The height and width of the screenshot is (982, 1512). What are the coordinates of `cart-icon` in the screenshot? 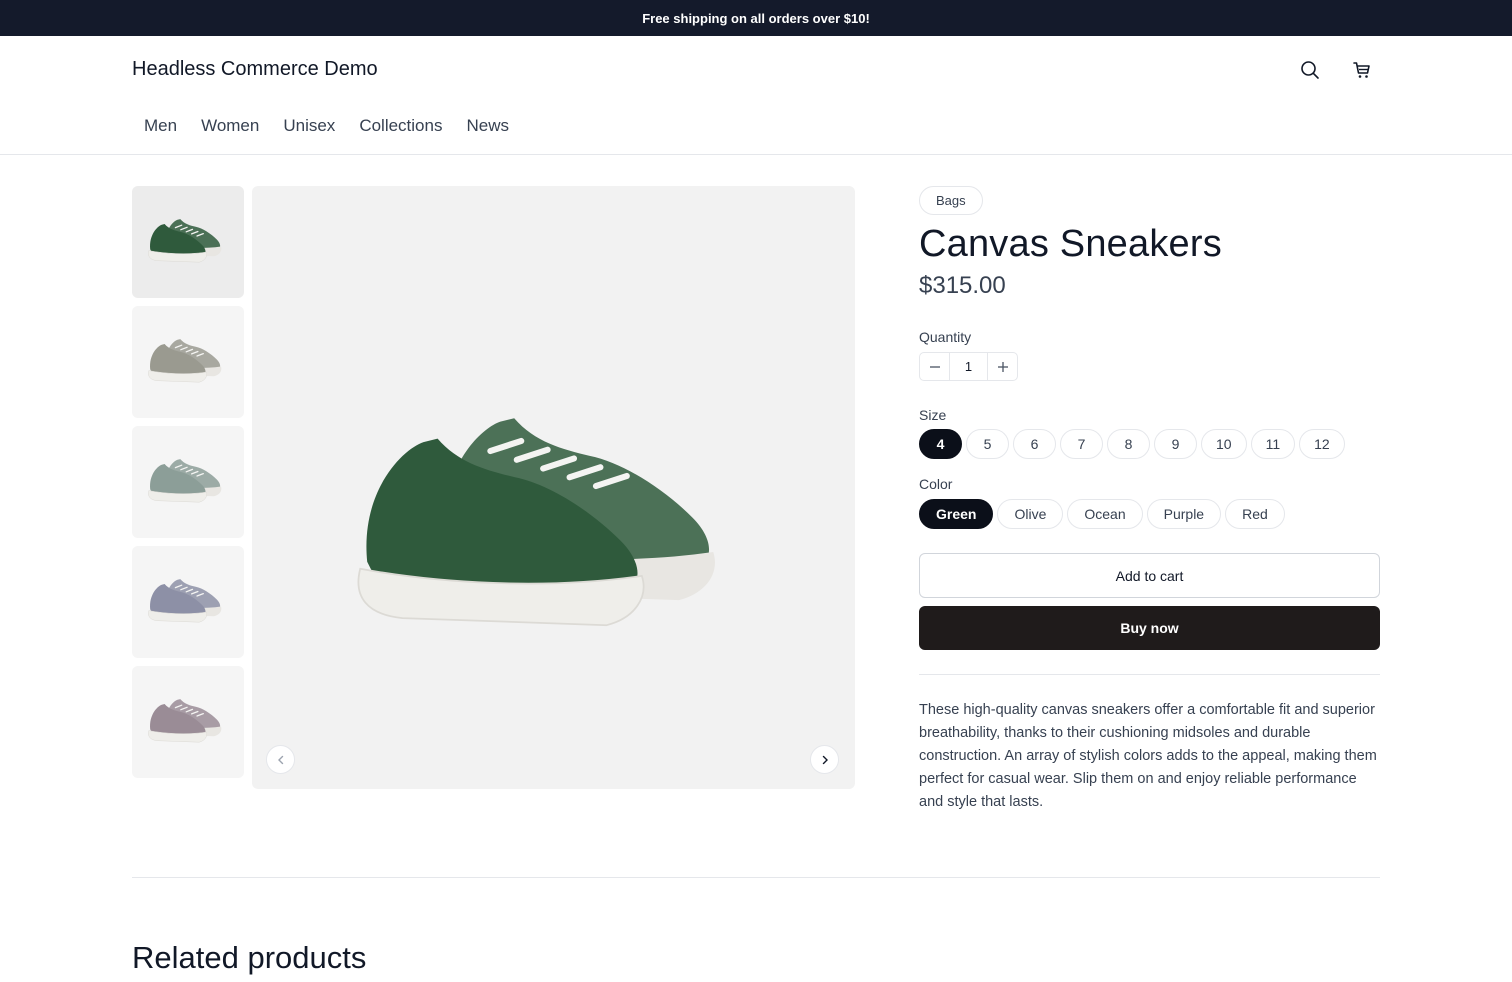 It's located at (1362, 70).